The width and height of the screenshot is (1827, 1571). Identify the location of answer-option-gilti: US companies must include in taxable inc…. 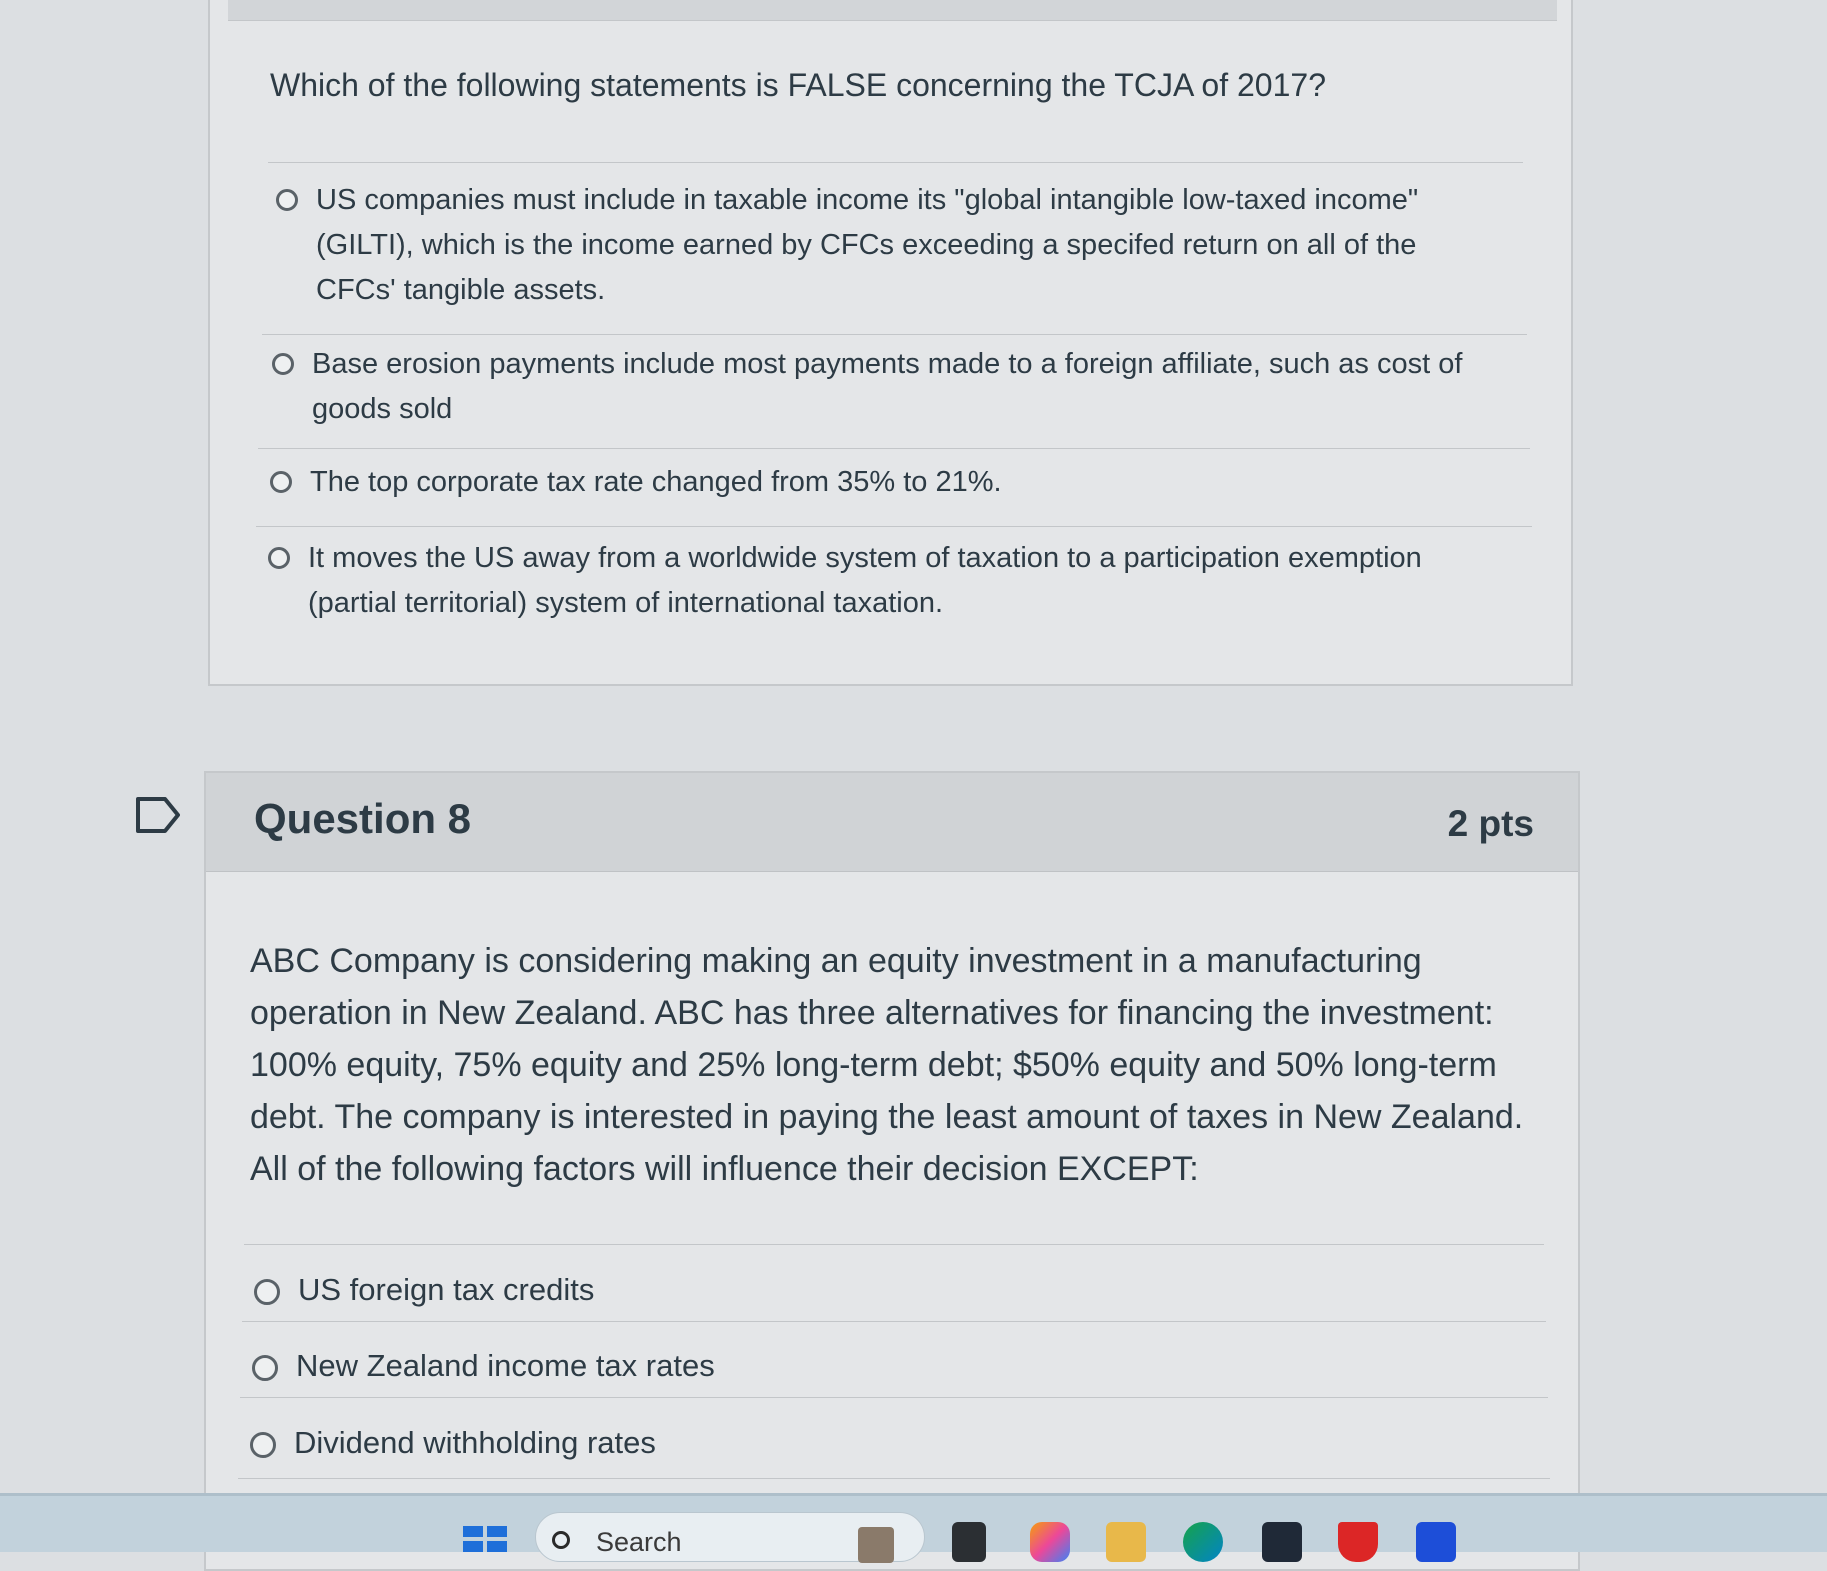
(876, 245).